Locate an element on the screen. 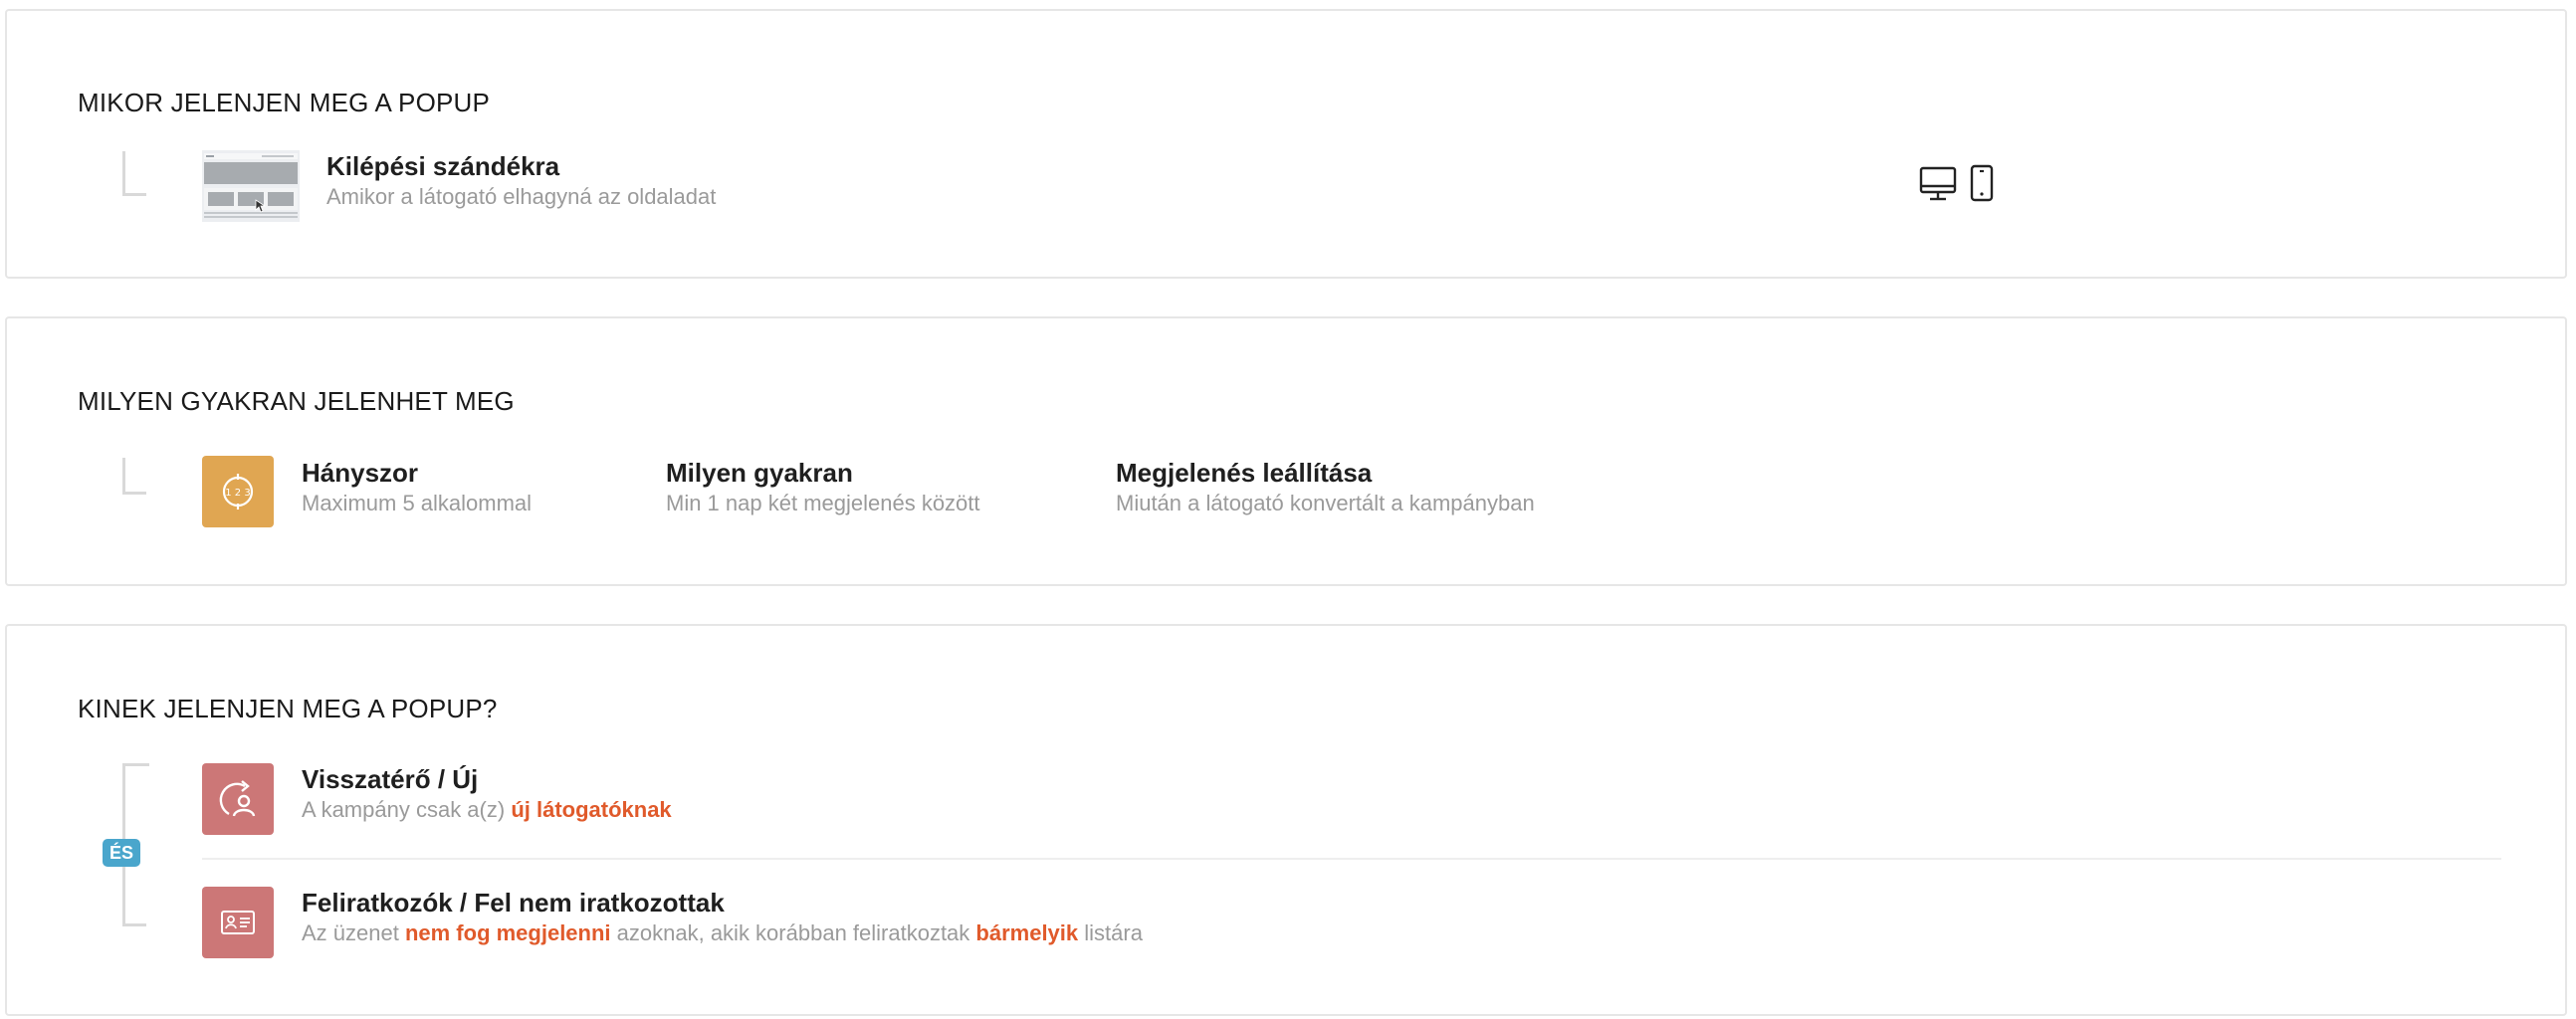 The width and height of the screenshot is (2576, 1019). frequency-count-icon-box: 1 2 3 is located at coordinates (238, 491).